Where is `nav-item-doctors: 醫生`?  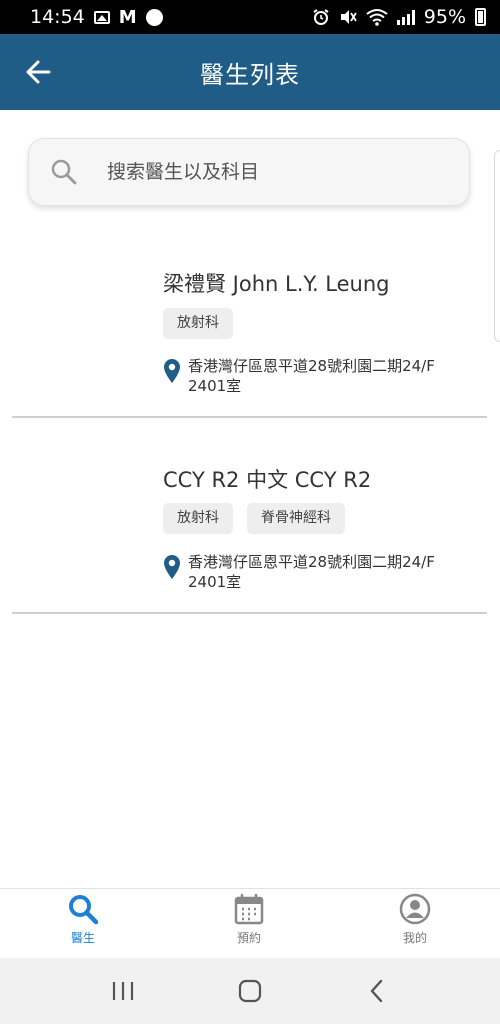 nav-item-doctors: 醫生 is located at coordinates (83, 919).